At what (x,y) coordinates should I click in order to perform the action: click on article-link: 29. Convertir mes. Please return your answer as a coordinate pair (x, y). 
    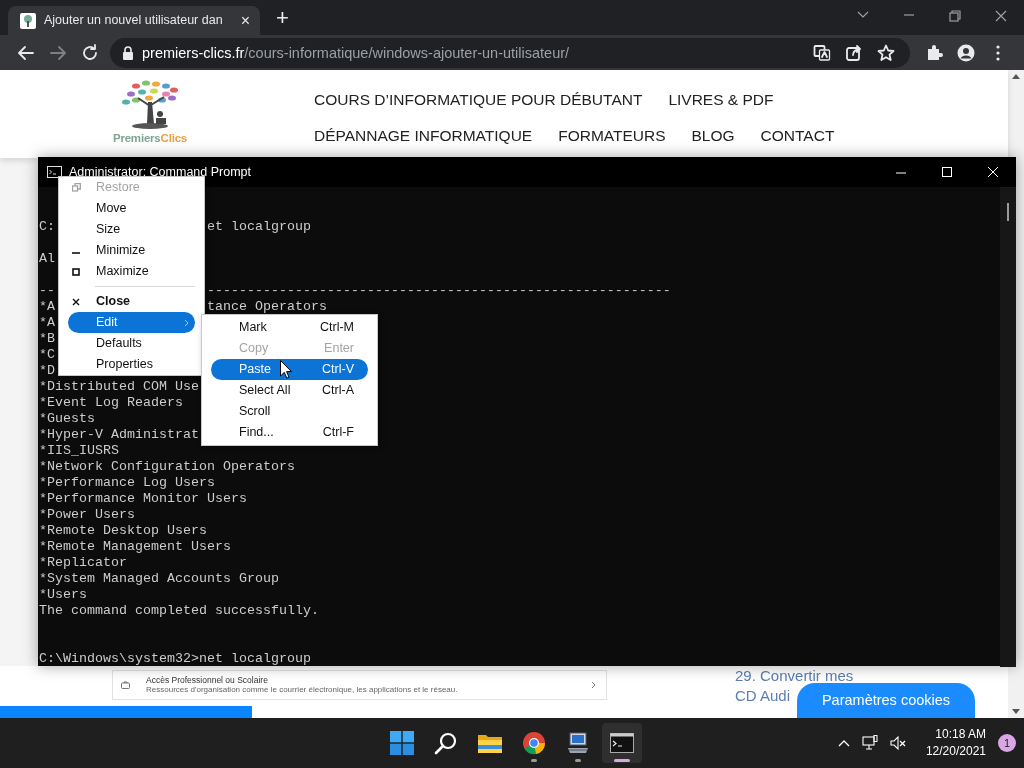
    Looking at the image, I should click on (794, 676).